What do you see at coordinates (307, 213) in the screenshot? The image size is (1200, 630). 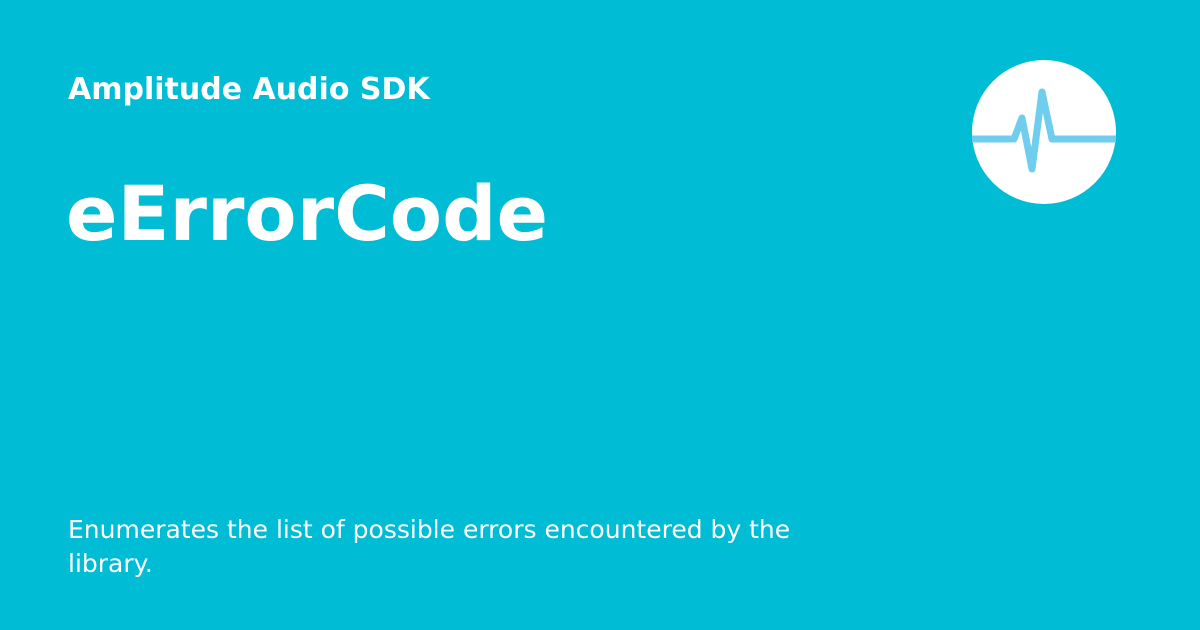 I see `page-title: eErrorCode` at bounding box center [307, 213].